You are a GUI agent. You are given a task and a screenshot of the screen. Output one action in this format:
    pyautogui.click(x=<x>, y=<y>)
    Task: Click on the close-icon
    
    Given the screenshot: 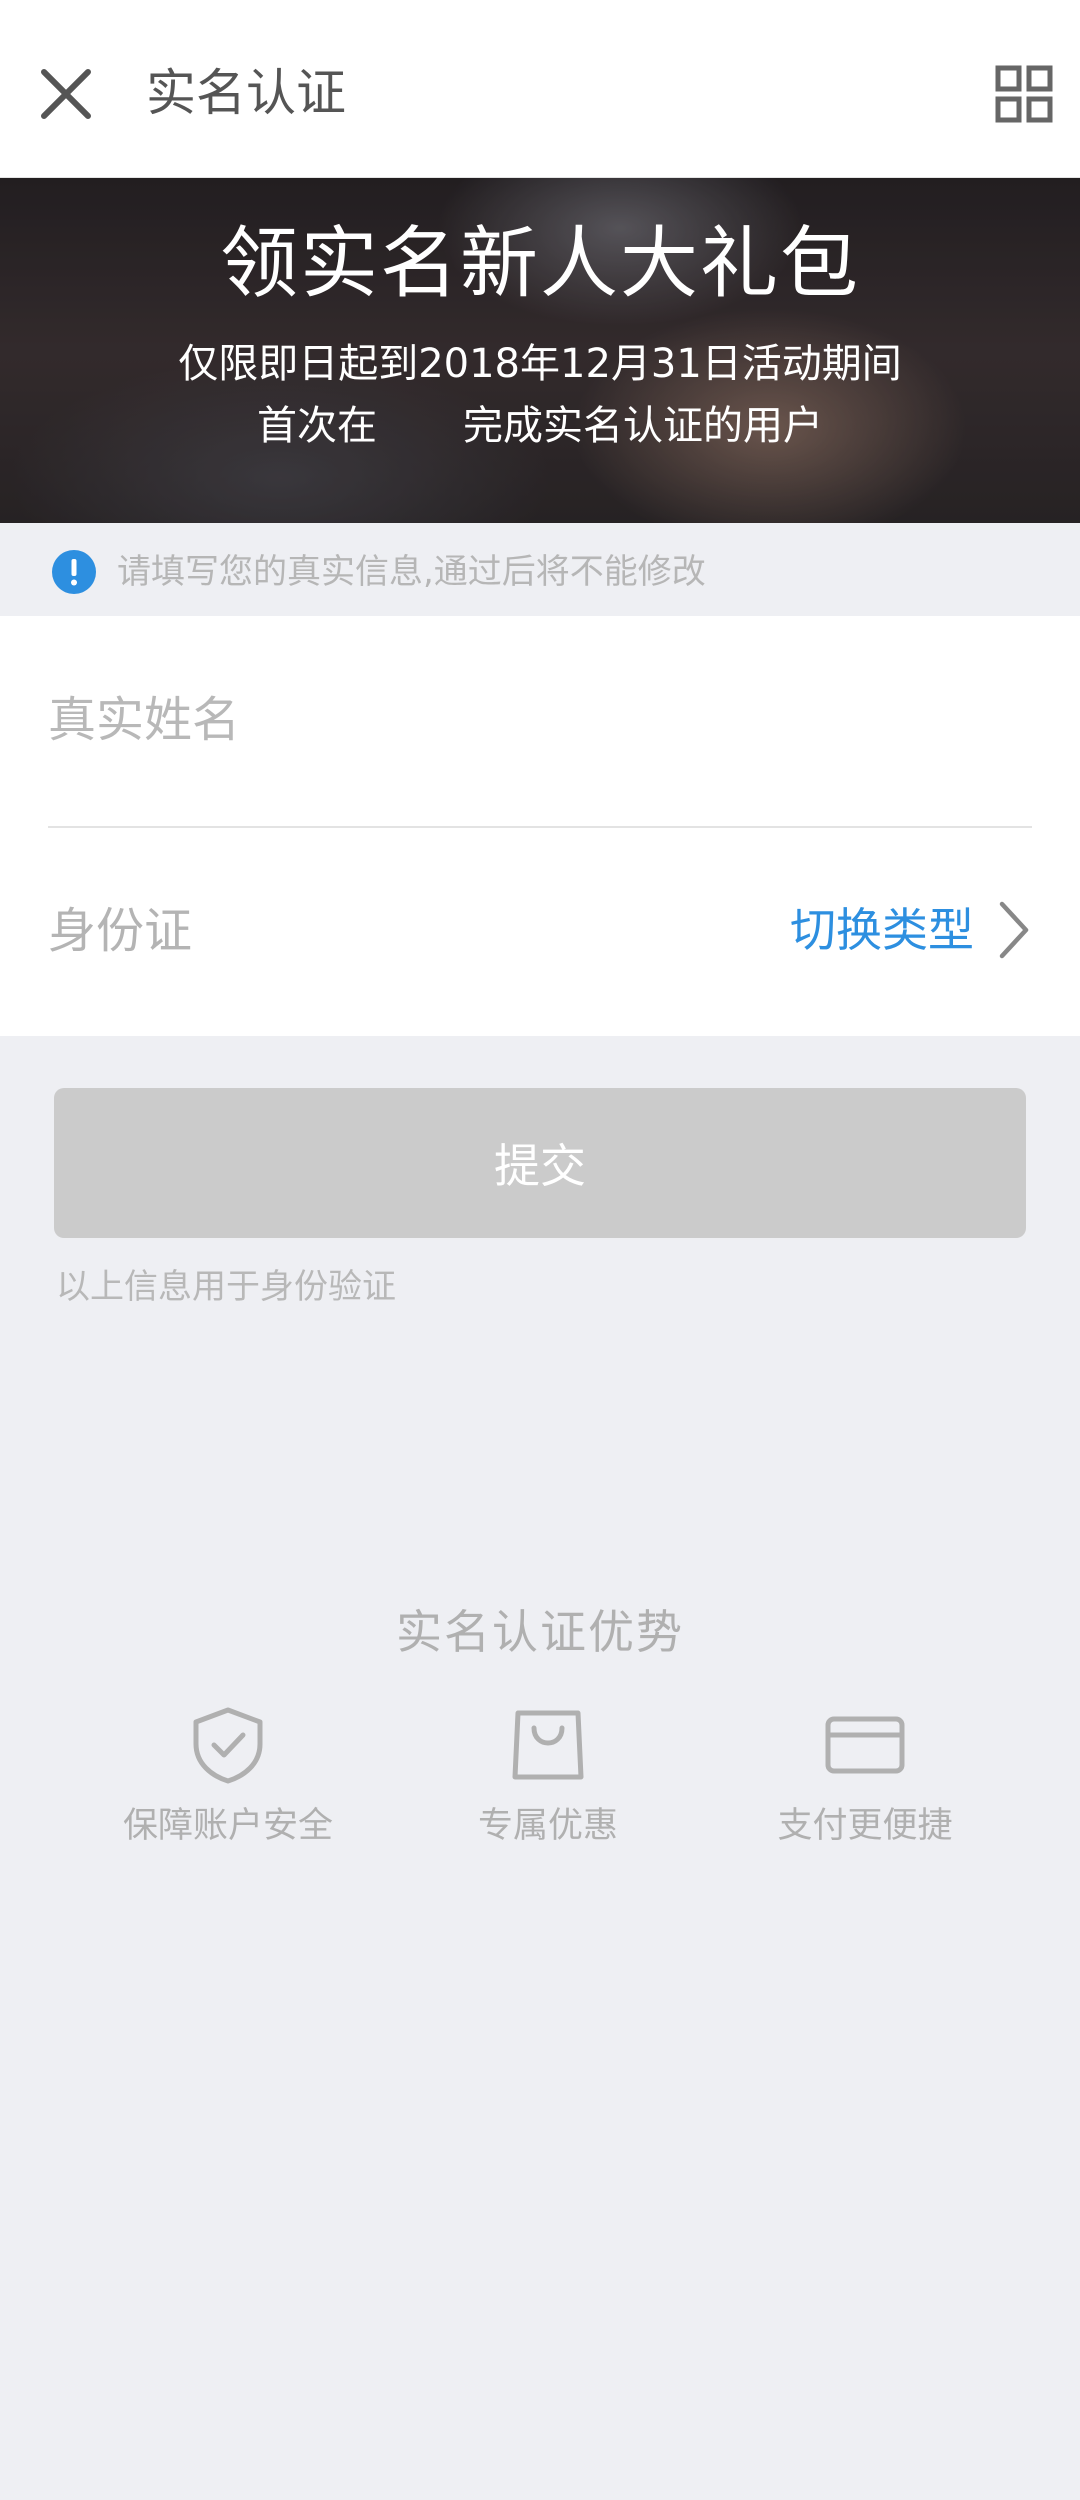 What is the action you would take?
    pyautogui.click(x=66, y=94)
    